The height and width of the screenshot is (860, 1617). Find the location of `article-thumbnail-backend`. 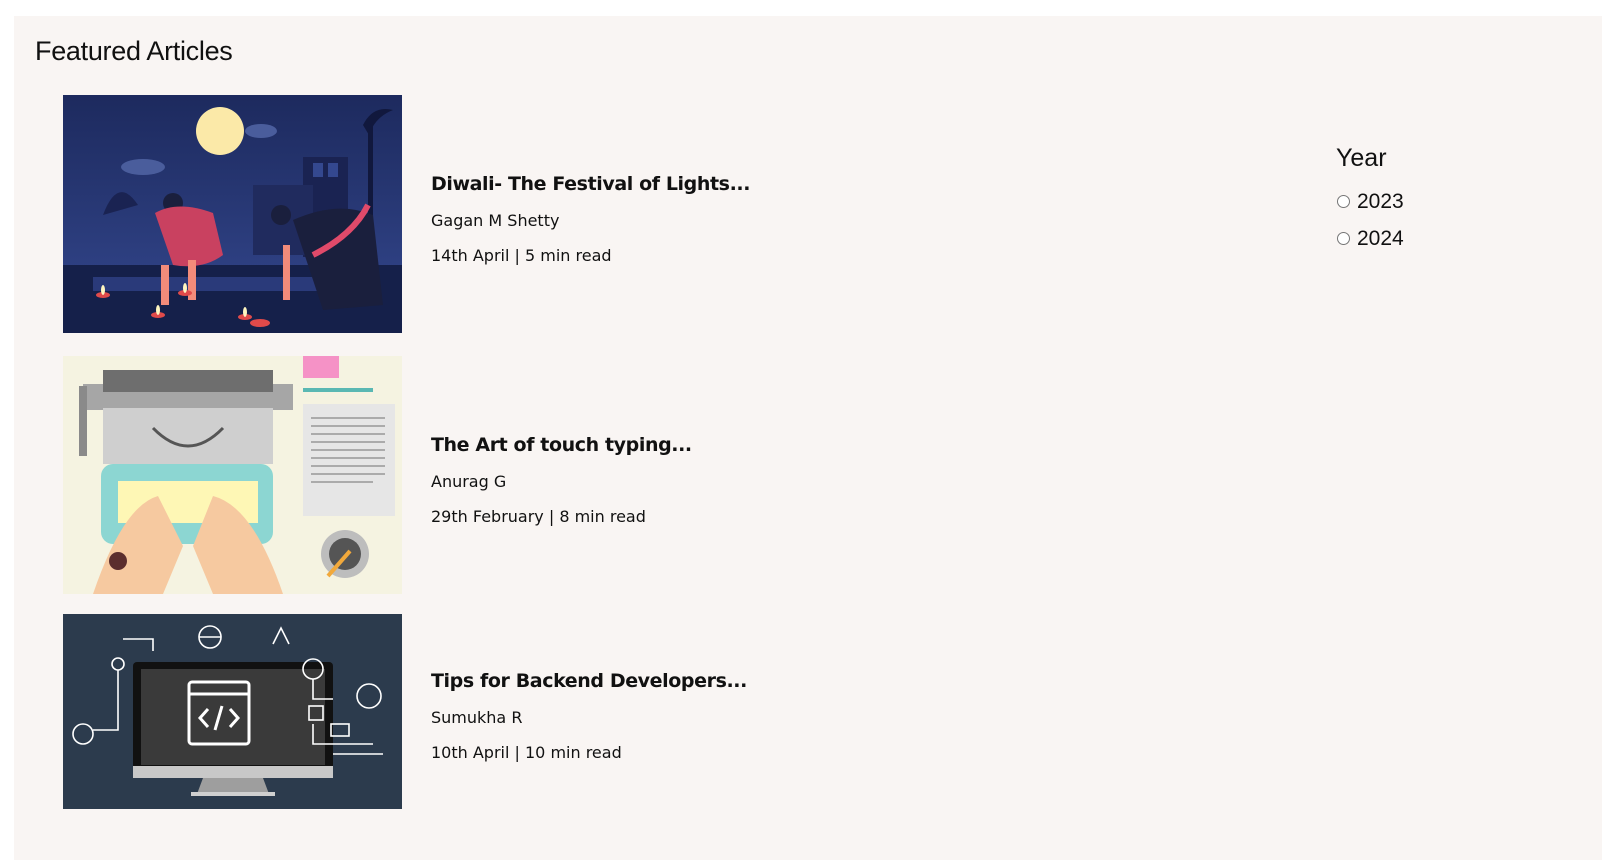

article-thumbnail-backend is located at coordinates (232, 711).